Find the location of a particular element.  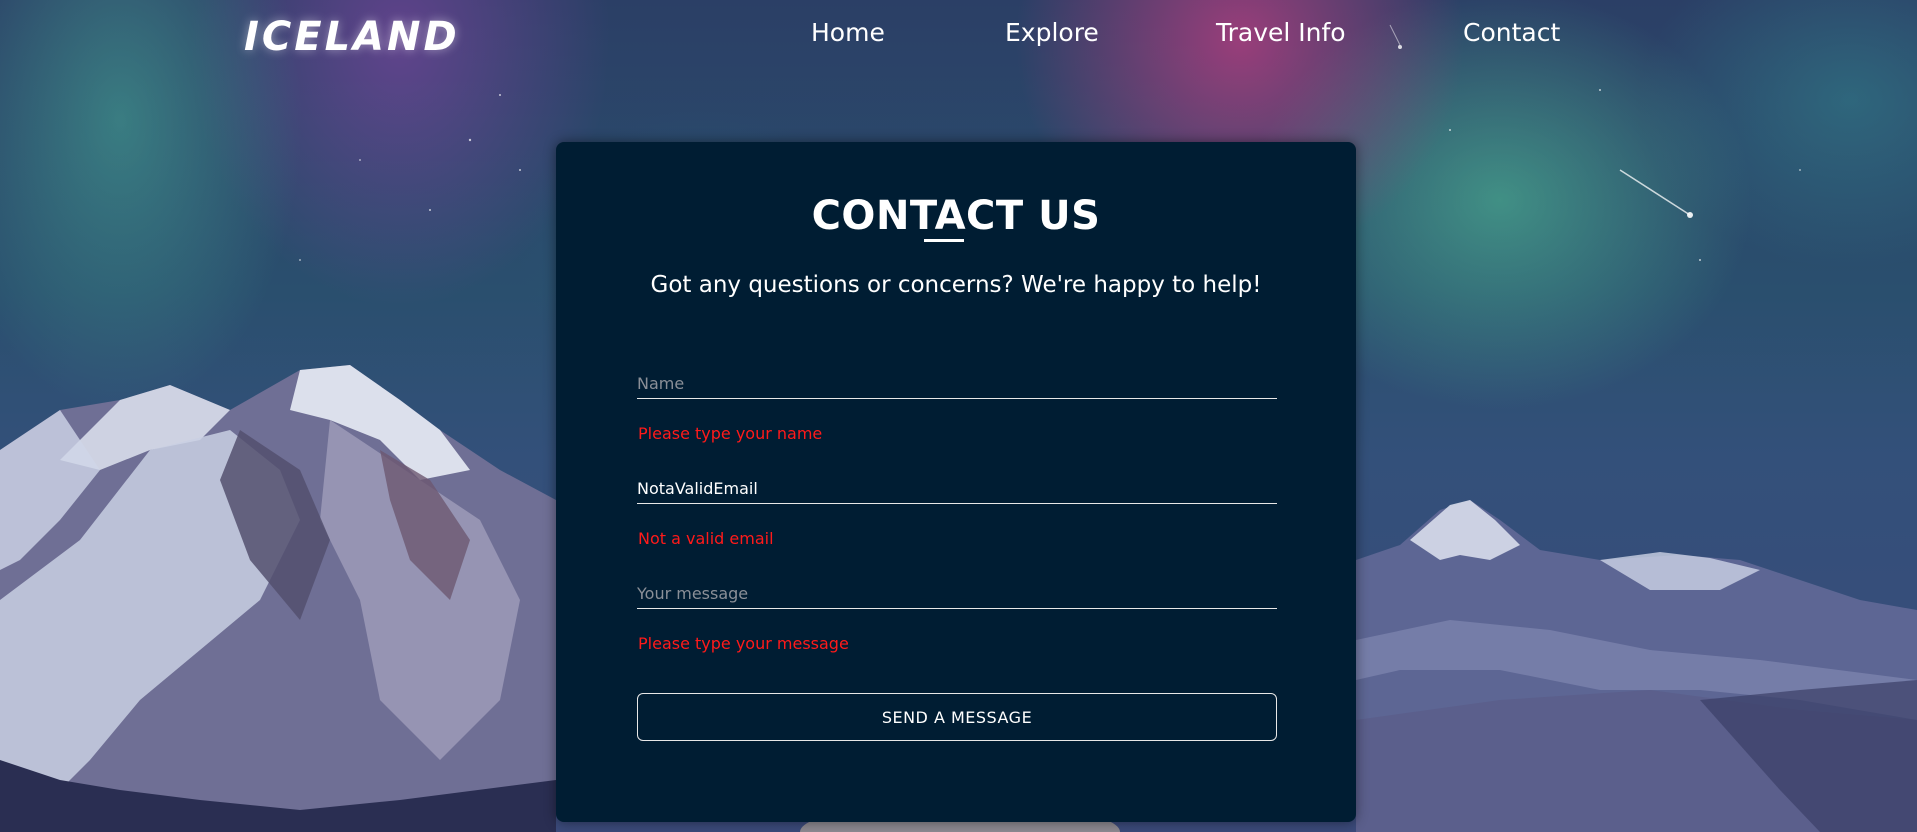

nav-contact-link: Contact is located at coordinates (1511, 32).